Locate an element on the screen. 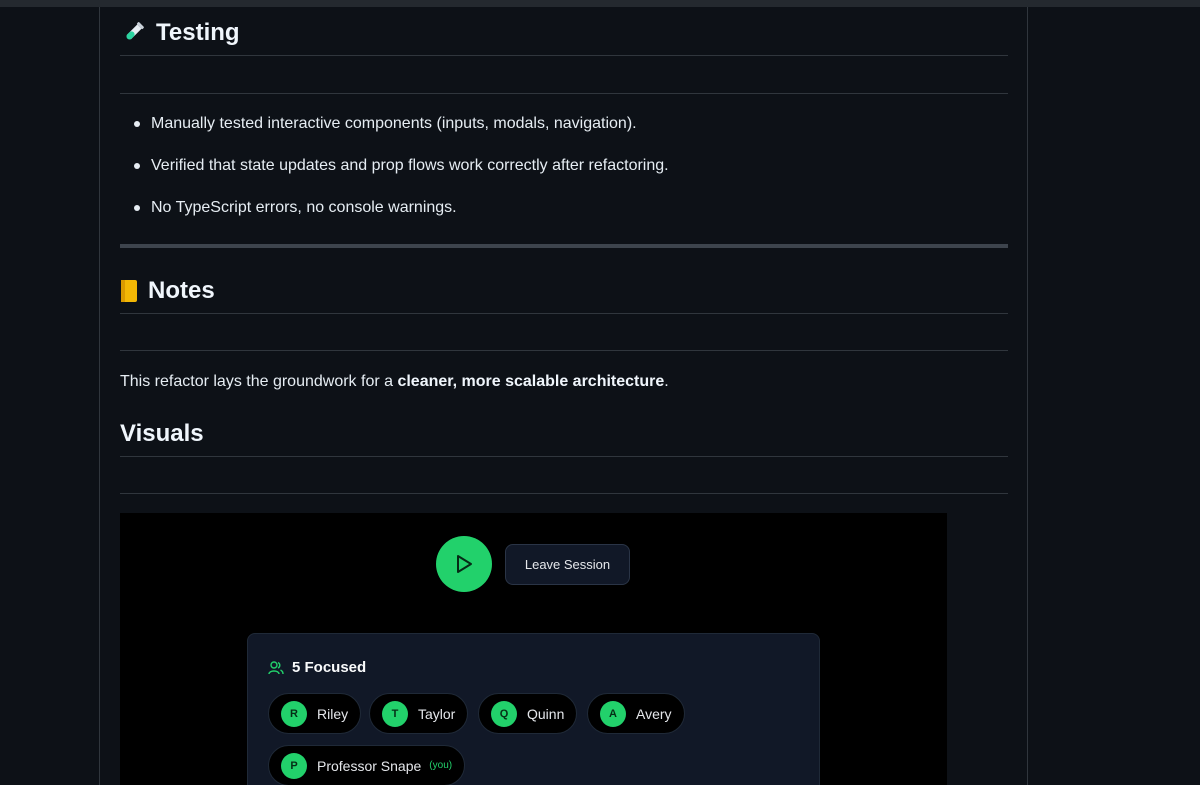 This screenshot has width=1200, height=785. participant-chip: Q Quinn is located at coordinates (528, 713).